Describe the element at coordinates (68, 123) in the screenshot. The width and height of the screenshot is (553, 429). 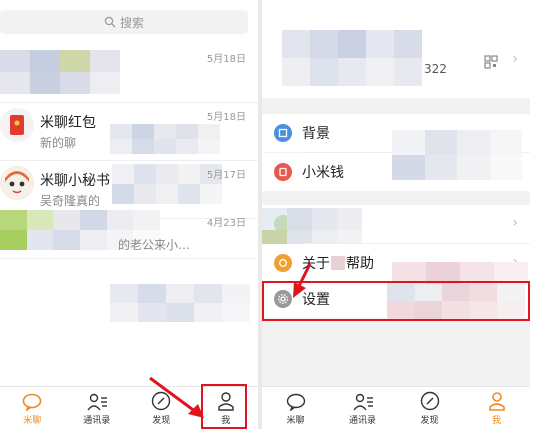
I see `chat-name: 米聊红包` at that location.